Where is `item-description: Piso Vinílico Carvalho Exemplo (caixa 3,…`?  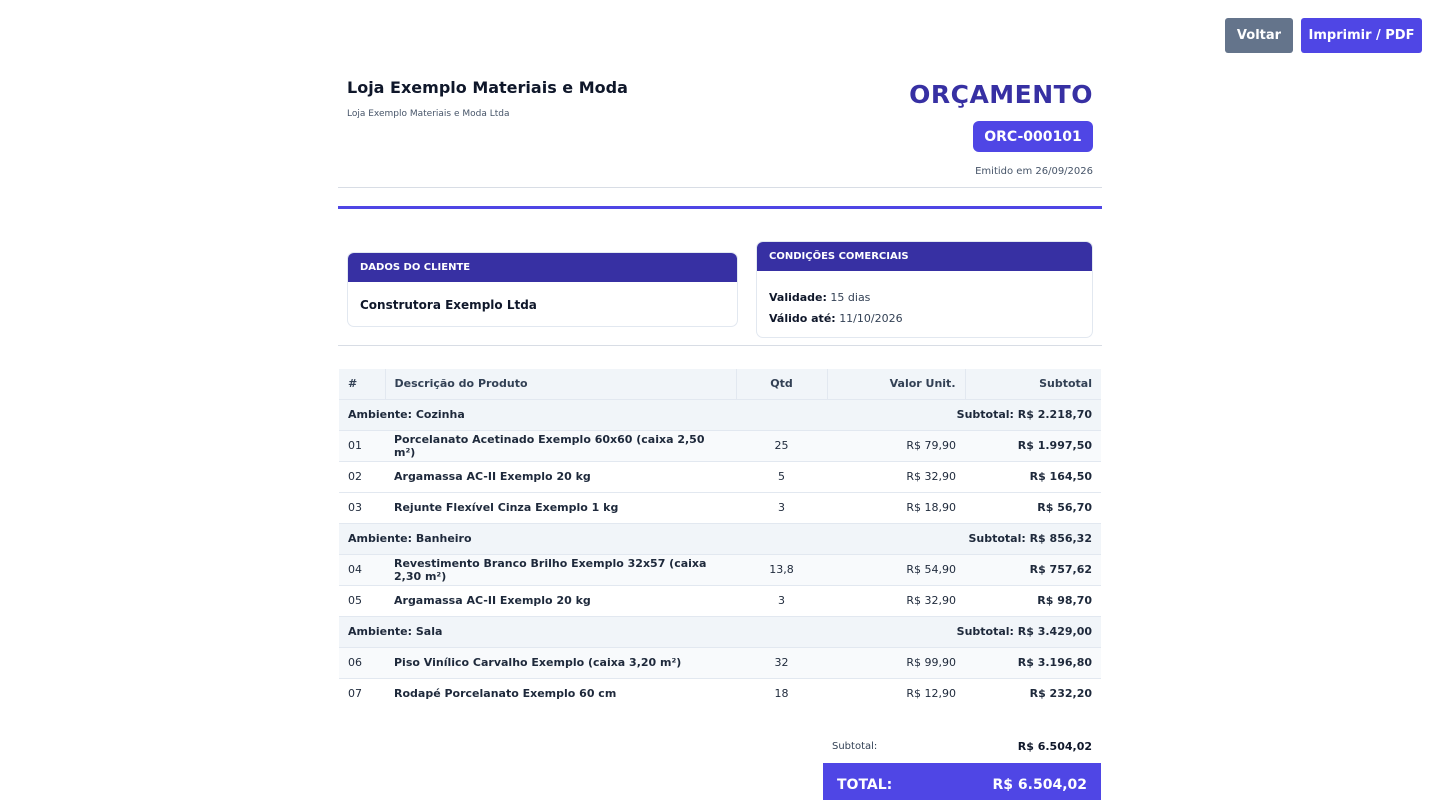
item-description: Piso Vinílico Carvalho Exemplo (caixa 3,… is located at coordinates (560, 662).